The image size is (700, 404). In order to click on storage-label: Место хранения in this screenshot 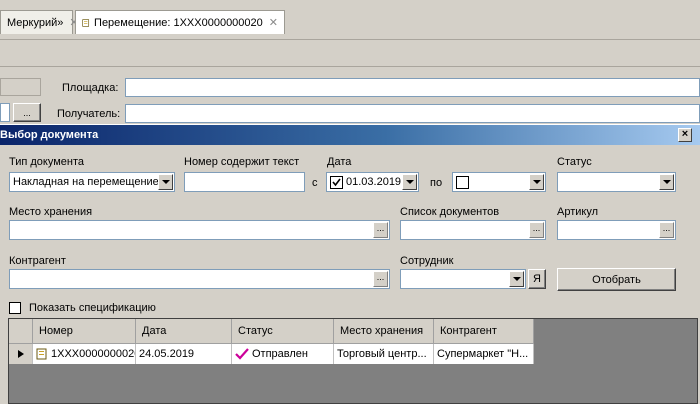, I will do `click(51, 212)`.